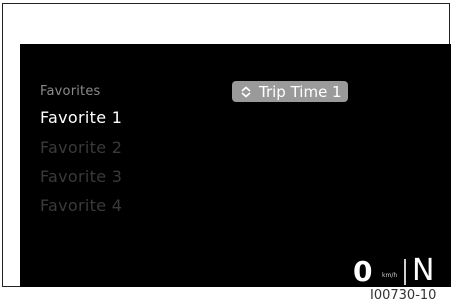  What do you see at coordinates (390, 275) in the screenshot?
I see `speed-unit-label: km/h` at bounding box center [390, 275].